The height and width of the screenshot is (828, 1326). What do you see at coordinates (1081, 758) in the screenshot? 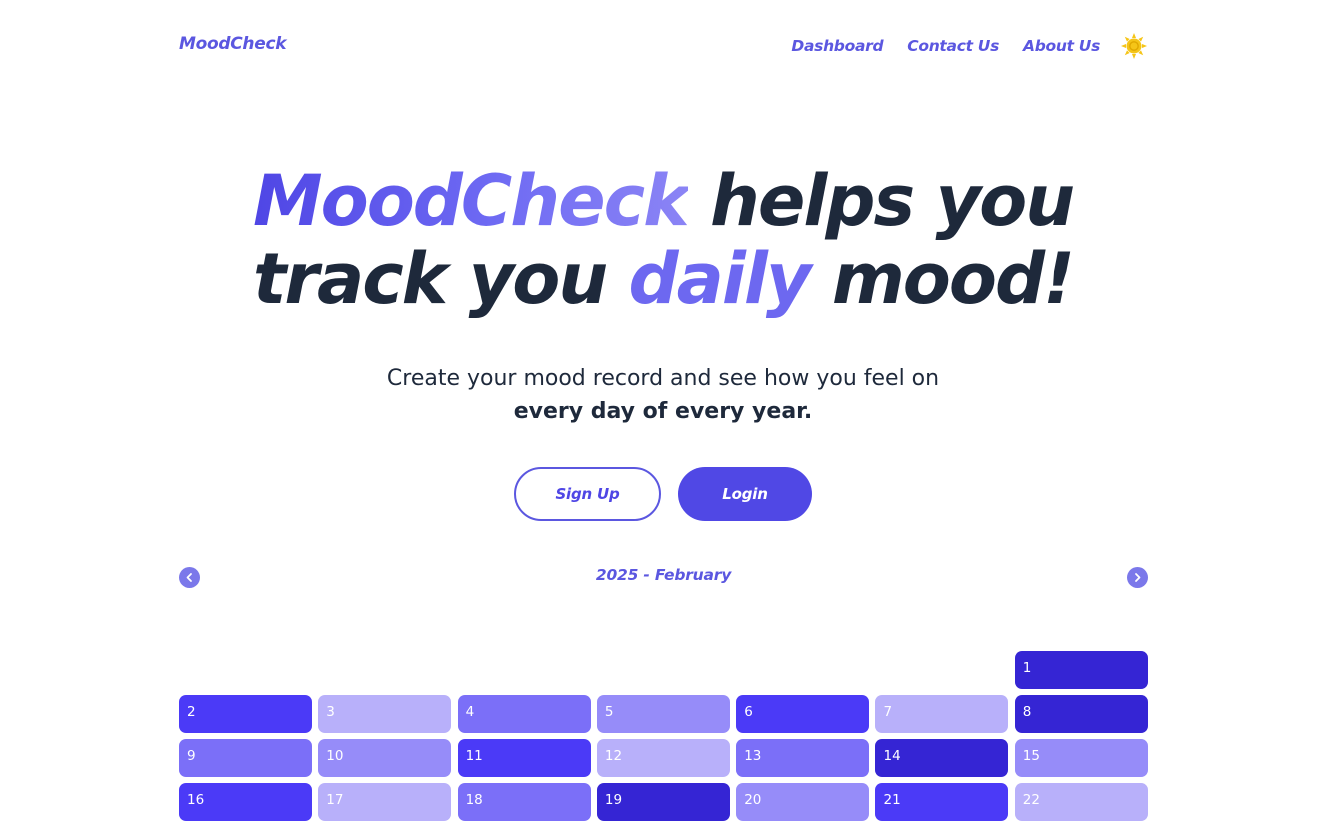
I see `calendar-day-cell: 15` at bounding box center [1081, 758].